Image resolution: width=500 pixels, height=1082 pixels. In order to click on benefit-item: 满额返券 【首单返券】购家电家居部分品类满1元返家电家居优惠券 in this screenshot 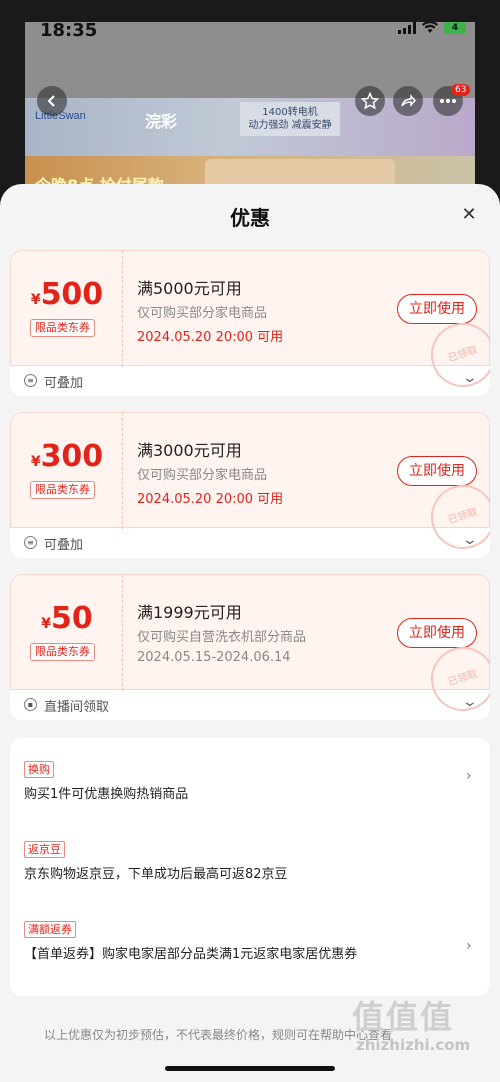, I will do `click(204, 941)`.